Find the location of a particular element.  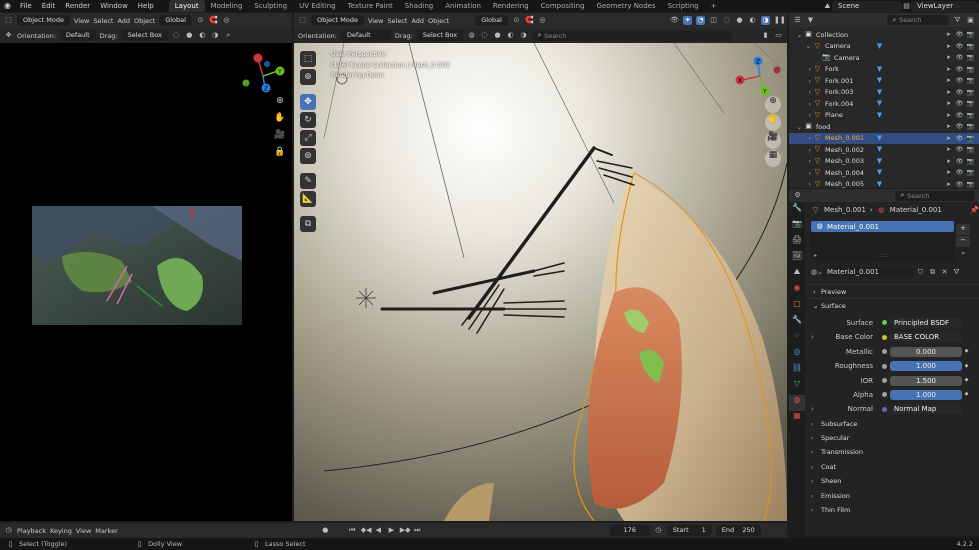

main-tool-mat-icon: ◐ is located at coordinates (510, 35).